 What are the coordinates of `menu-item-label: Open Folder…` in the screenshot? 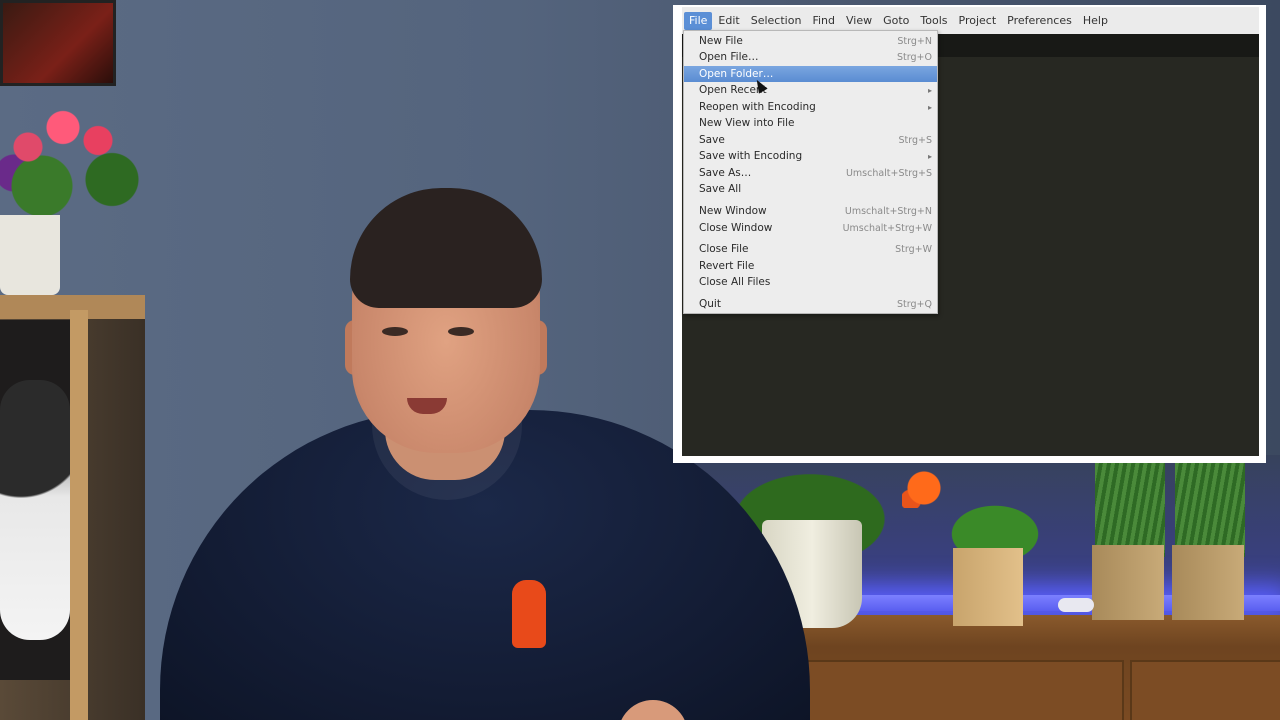 It's located at (736, 74).